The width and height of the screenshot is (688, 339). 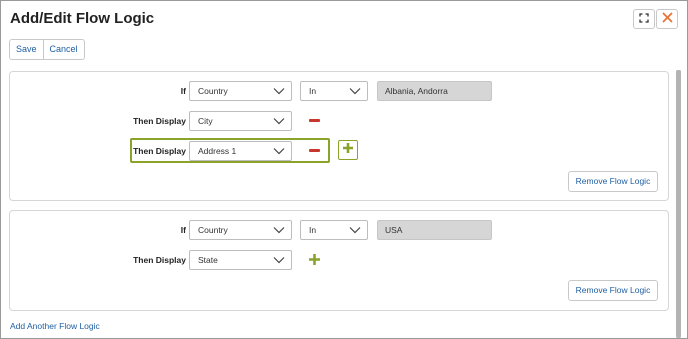 What do you see at coordinates (314, 262) in the screenshot?
I see `add-row-plus-icon` at bounding box center [314, 262].